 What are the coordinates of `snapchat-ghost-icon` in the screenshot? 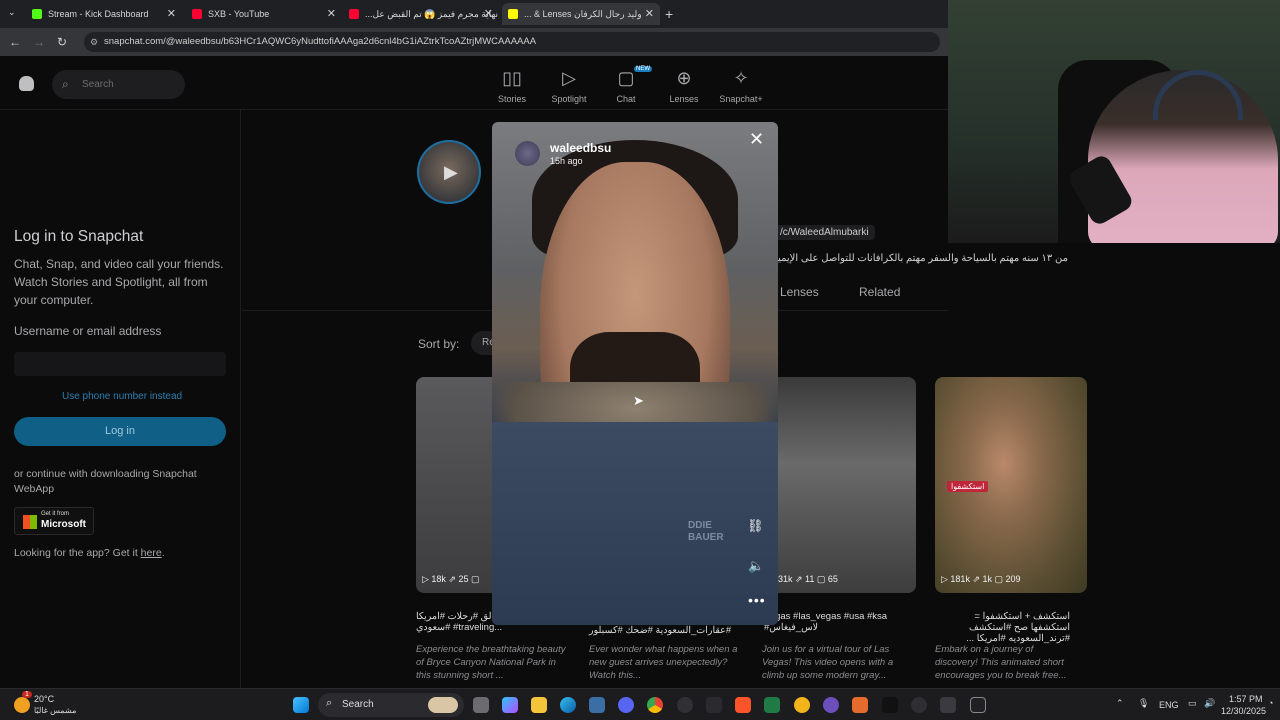 It's located at (26, 83).